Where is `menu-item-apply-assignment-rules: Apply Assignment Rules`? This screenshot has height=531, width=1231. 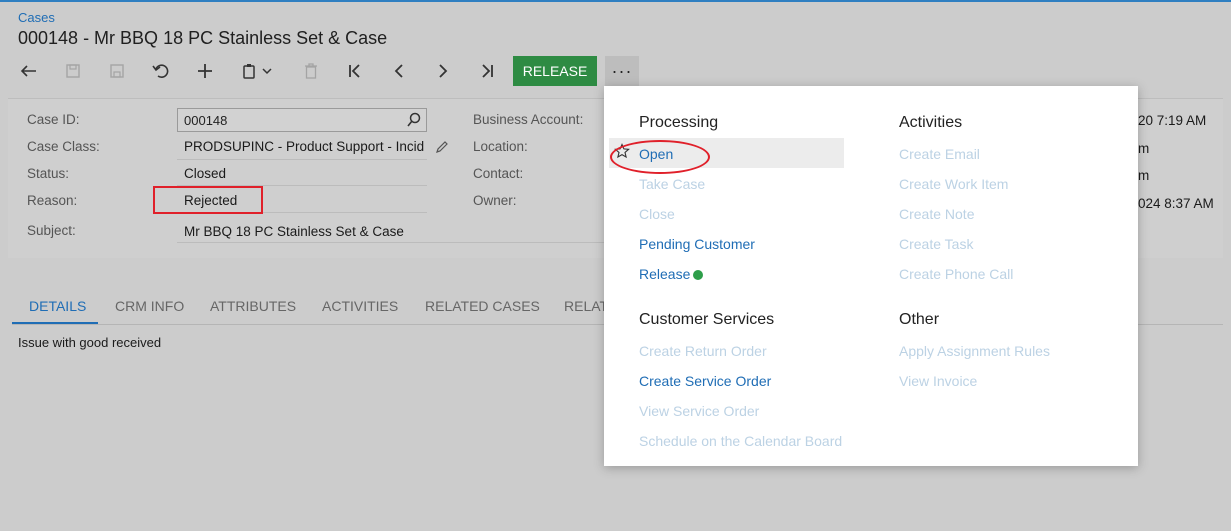 menu-item-apply-assignment-rules: Apply Assignment Rules is located at coordinates (974, 351).